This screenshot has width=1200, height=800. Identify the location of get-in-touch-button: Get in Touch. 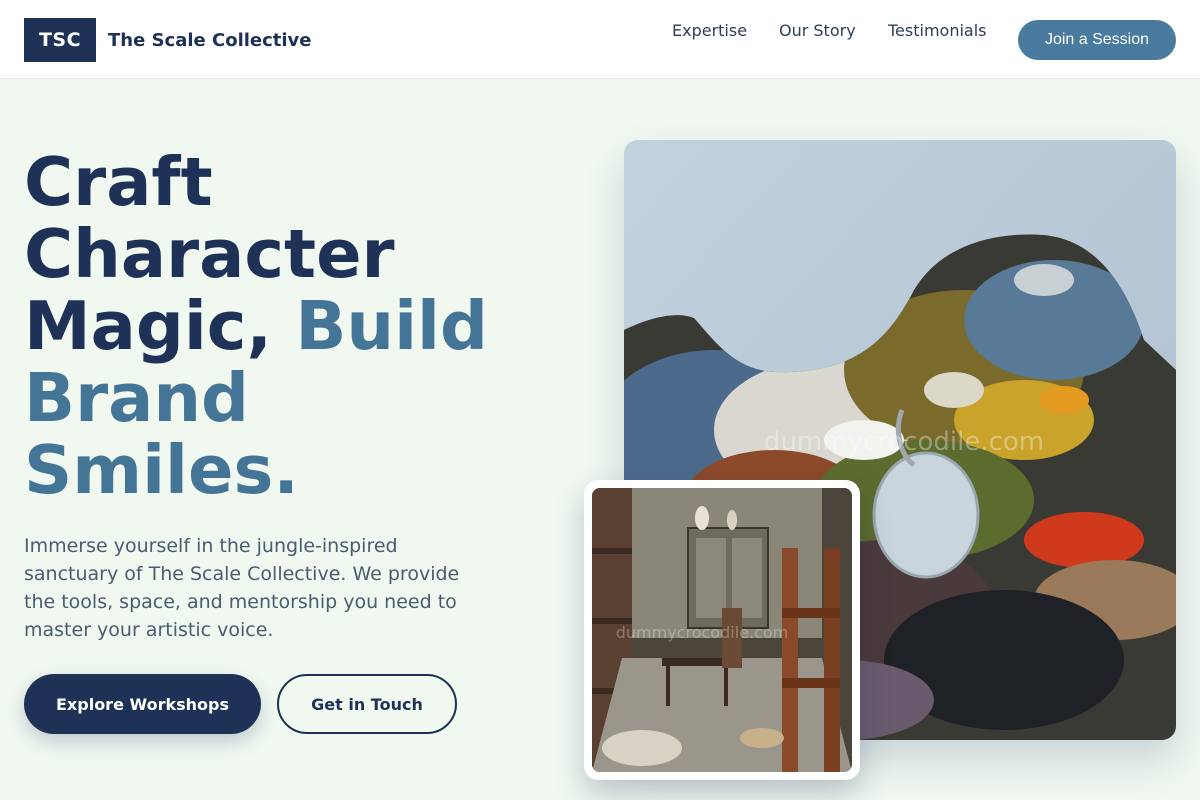
(367, 704).